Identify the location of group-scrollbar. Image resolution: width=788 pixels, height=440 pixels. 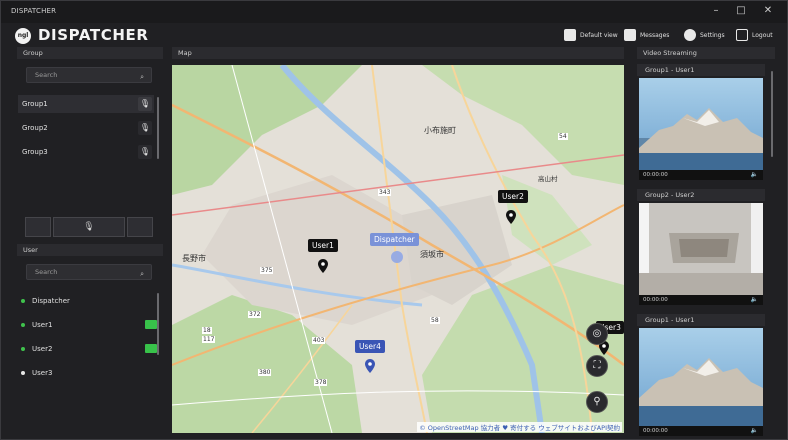
(158, 128).